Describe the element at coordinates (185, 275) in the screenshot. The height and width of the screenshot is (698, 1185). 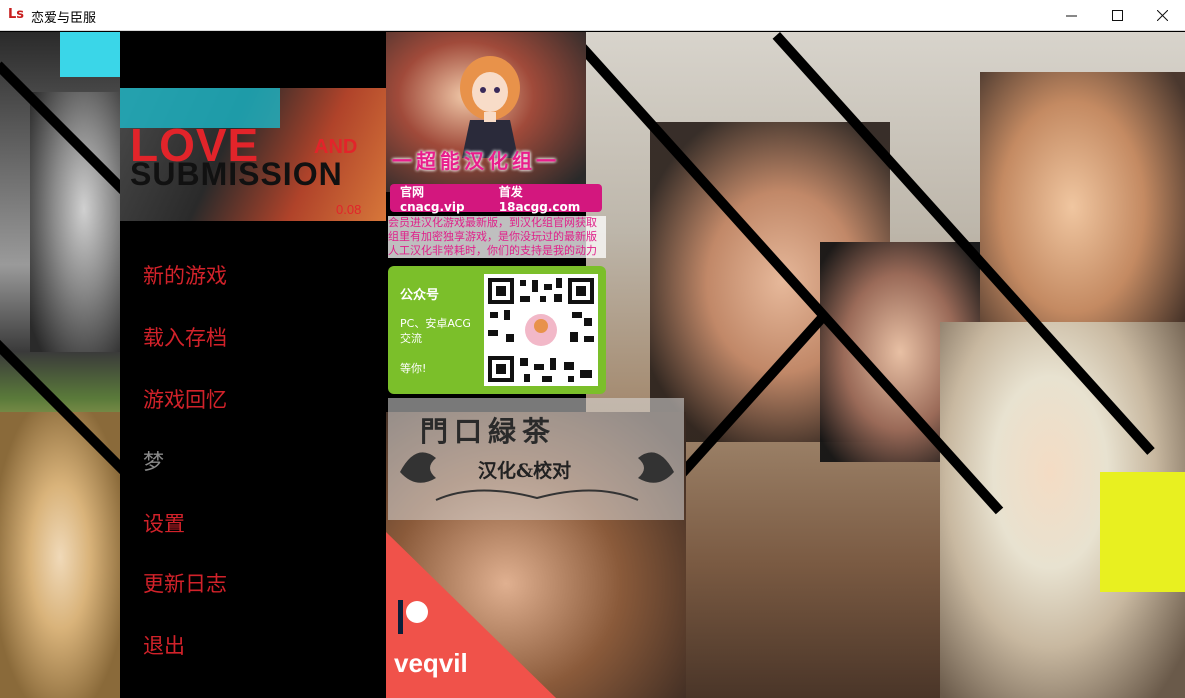
I see `menu-new-game: 新的游戏` at that location.